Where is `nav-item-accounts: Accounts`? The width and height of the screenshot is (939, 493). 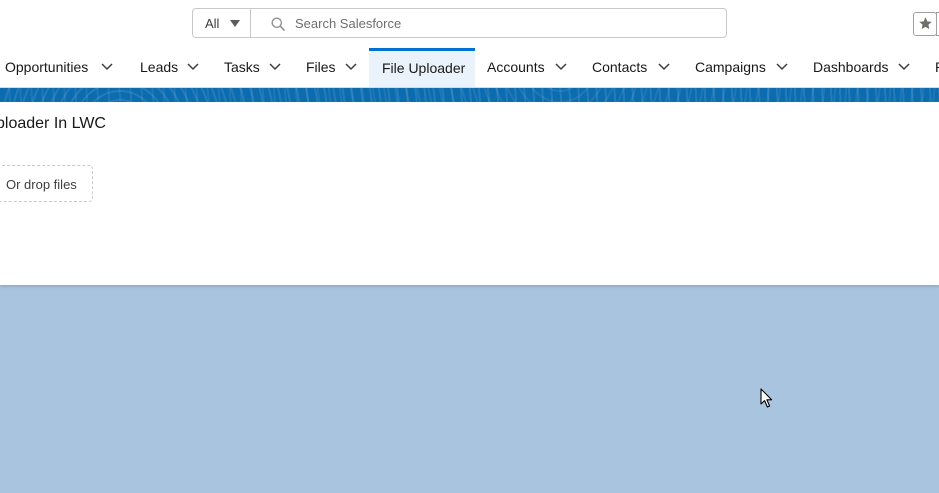
nav-item-accounts: Accounts is located at coordinates (527, 67).